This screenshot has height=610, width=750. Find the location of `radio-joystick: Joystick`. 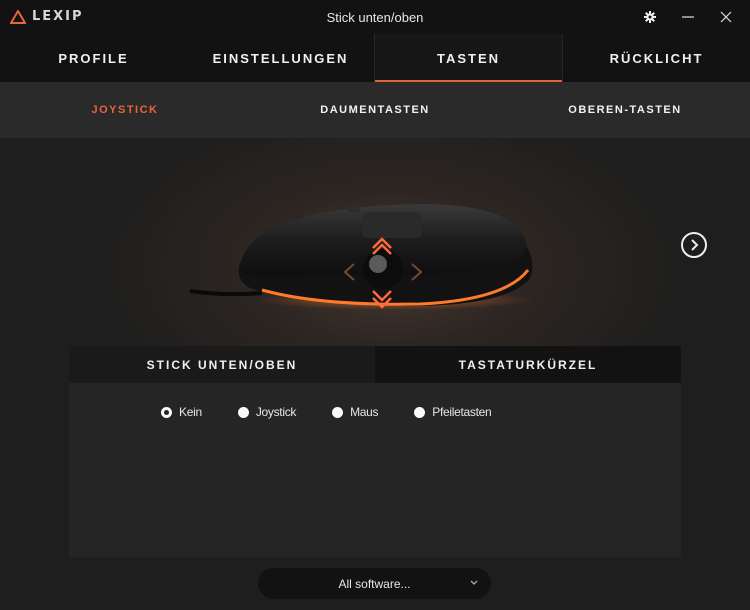

radio-joystick: Joystick is located at coordinates (267, 412).